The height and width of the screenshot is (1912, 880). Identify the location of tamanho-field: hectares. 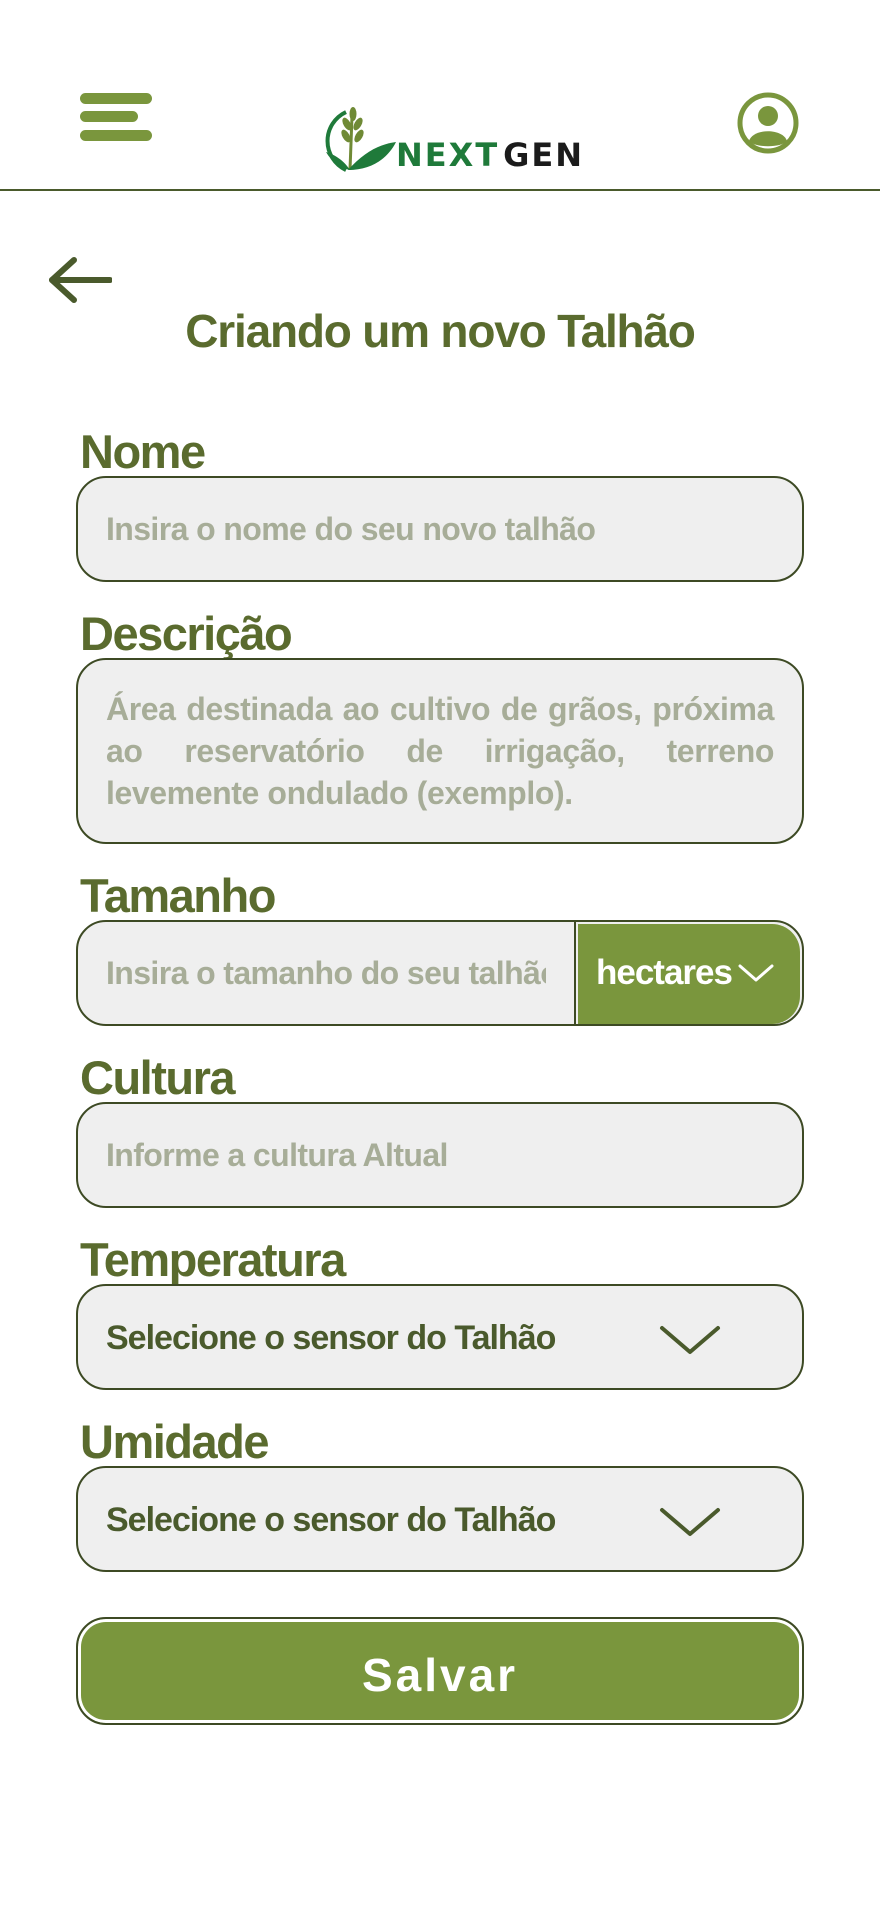
(440, 973).